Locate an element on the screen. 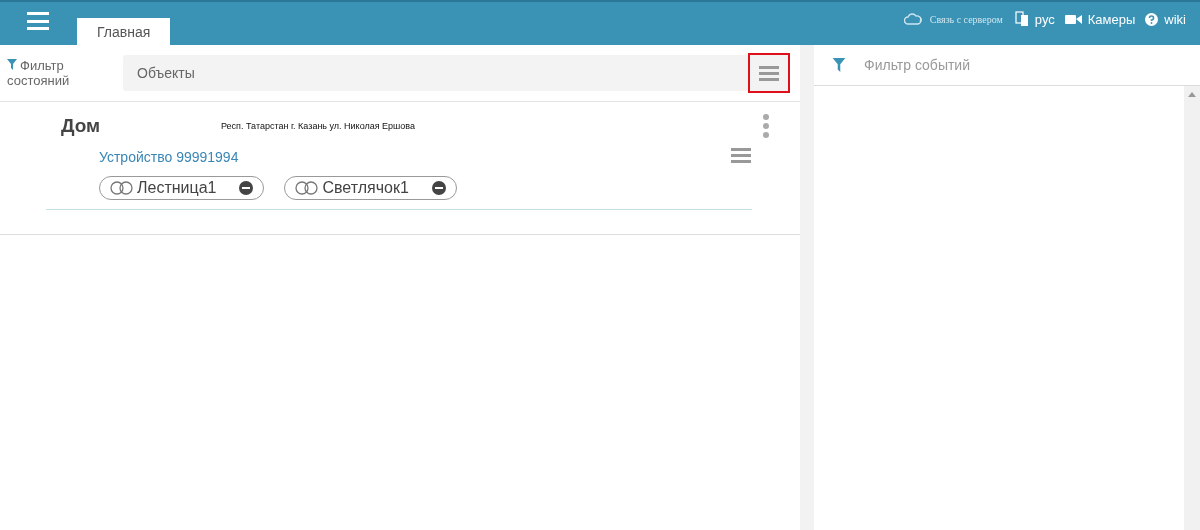 This screenshot has height=530, width=1200. state-filter-button: Фильтр состояний is located at coordinates (62, 73).